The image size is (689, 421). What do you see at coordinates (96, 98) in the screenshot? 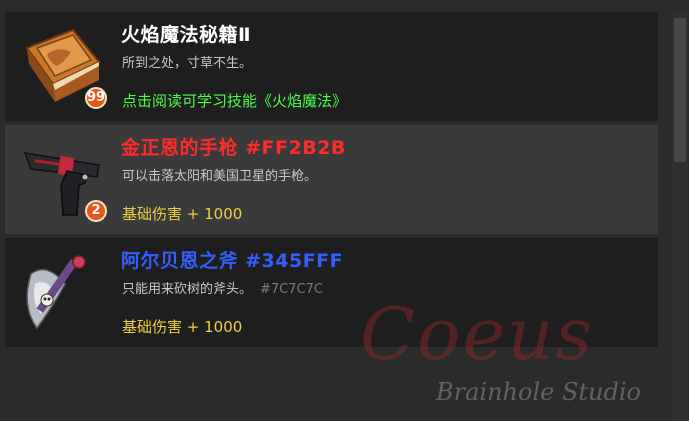
I see `stack-count-badge: 99` at bounding box center [96, 98].